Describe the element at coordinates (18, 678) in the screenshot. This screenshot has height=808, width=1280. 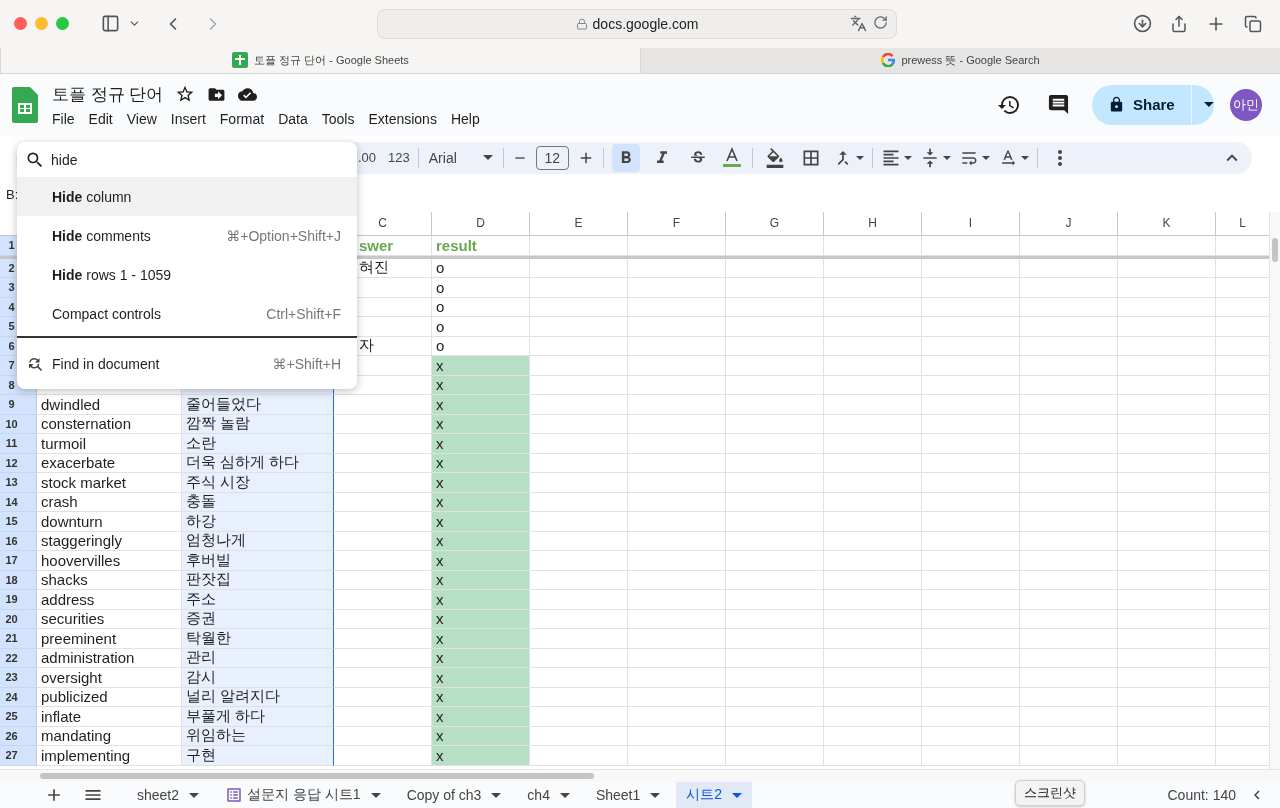
I see `row-number: 23` at that location.